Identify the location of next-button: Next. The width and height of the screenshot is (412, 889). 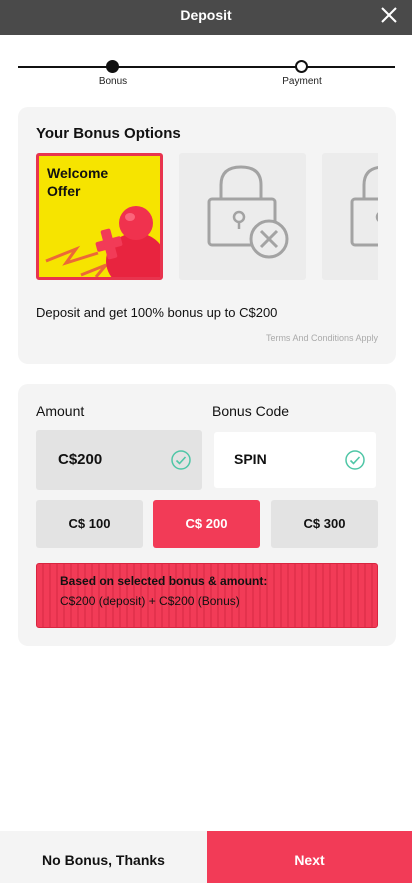
(309, 857).